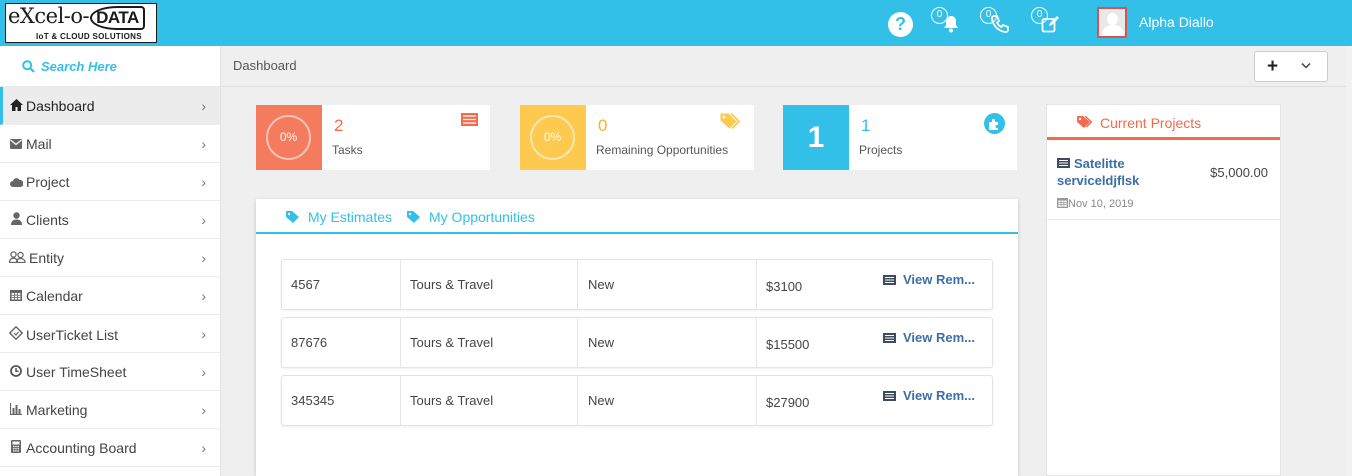  What do you see at coordinates (16, 334) in the screenshot?
I see `ticket-icon` at bounding box center [16, 334].